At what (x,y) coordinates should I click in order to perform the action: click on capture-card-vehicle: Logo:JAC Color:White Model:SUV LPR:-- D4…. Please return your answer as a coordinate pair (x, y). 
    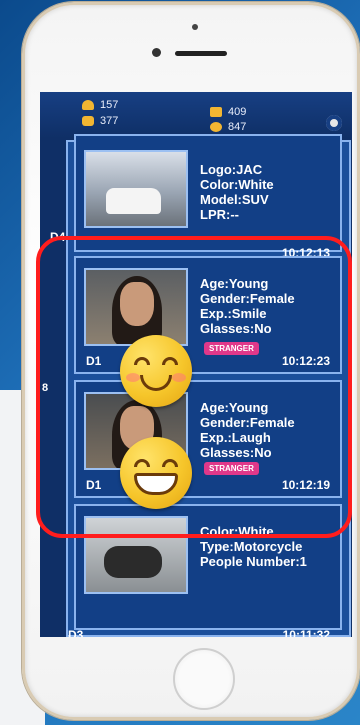
    Looking at the image, I should click on (196, 197).